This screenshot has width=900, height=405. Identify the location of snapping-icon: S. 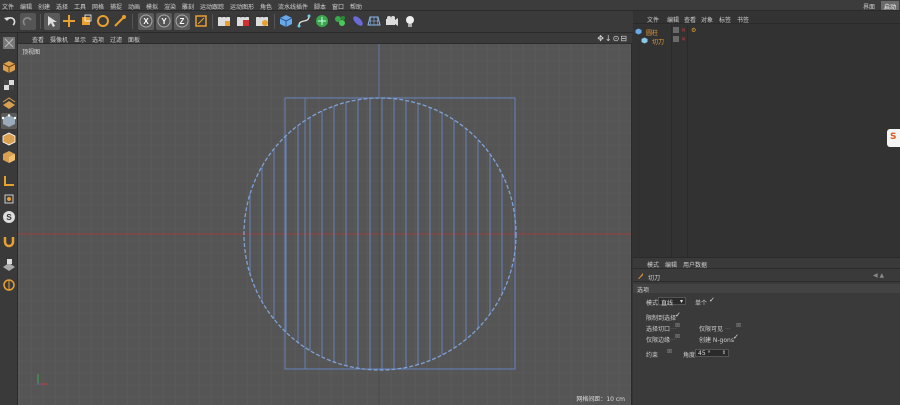
(9, 217).